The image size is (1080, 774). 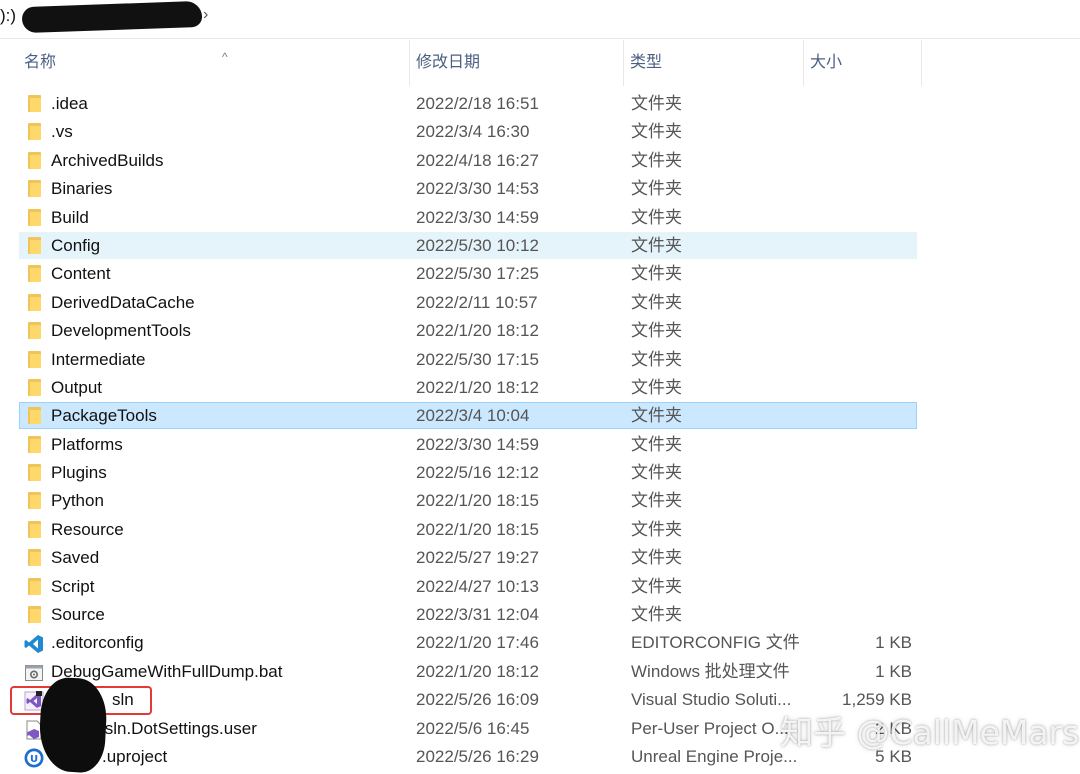 I want to click on file-name: .sln.DotSettings.user, so click(x=178, y=728).